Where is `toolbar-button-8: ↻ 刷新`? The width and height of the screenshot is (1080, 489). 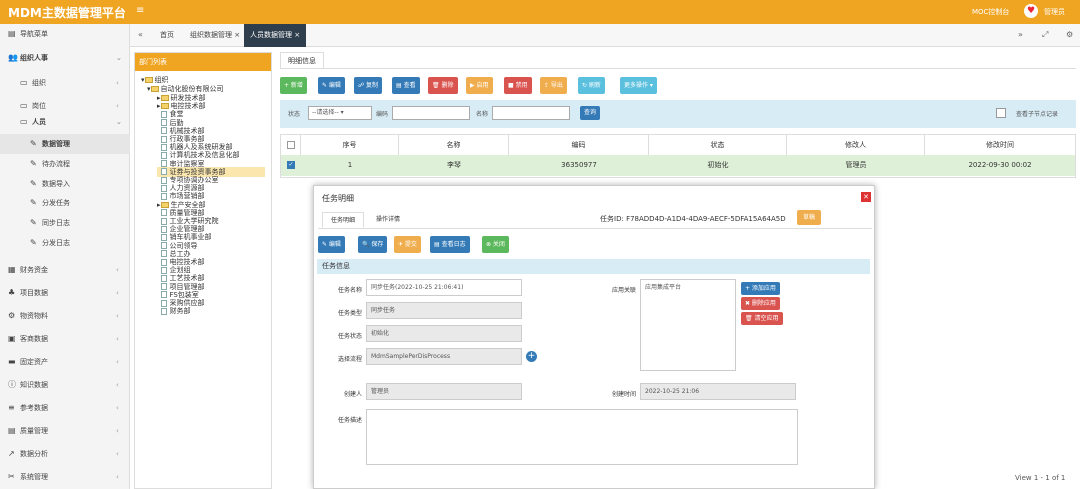 toolbar-button-8: ↻ 刷新 is located at coordinates (591, 85).